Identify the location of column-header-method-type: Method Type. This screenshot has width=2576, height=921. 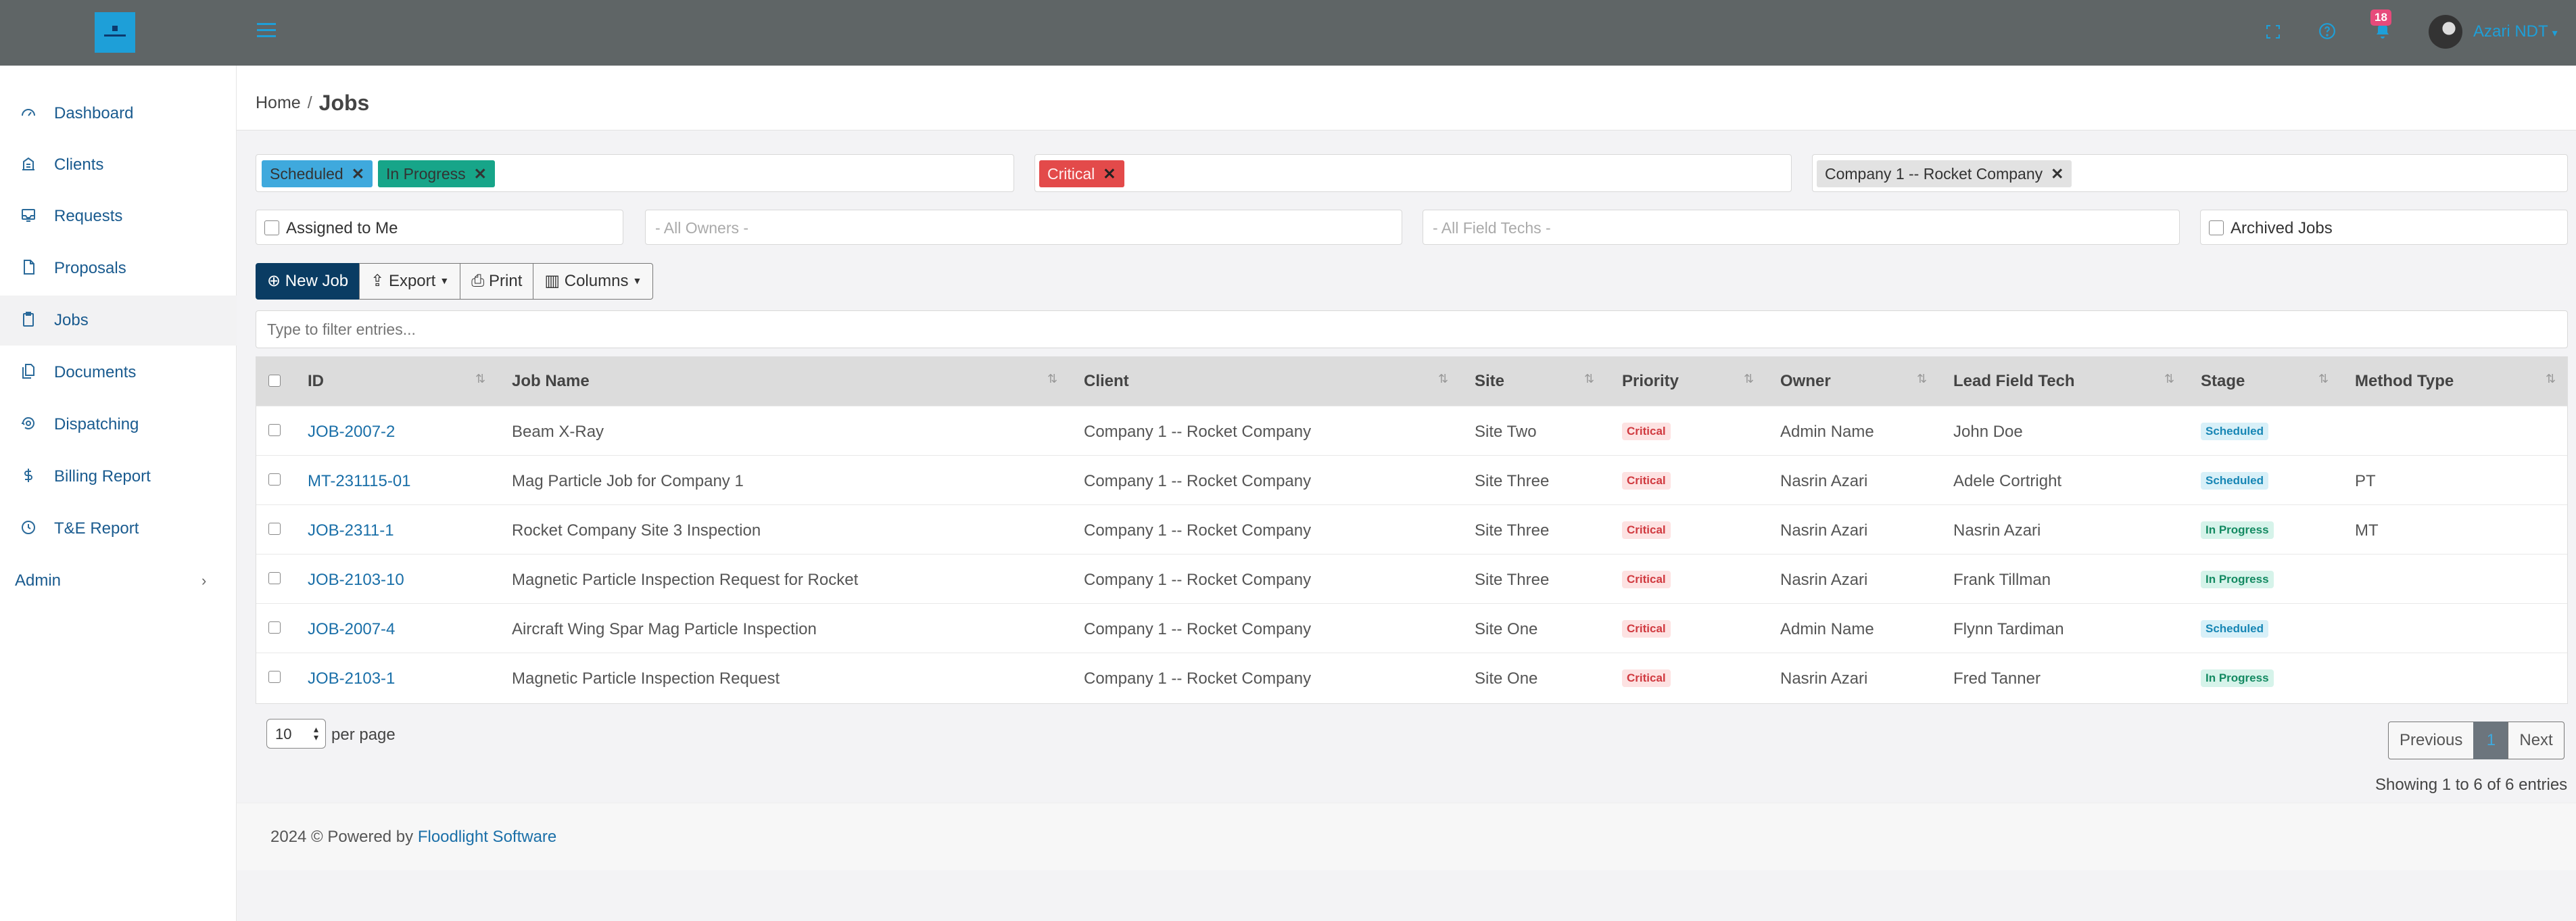
(2404, 381).